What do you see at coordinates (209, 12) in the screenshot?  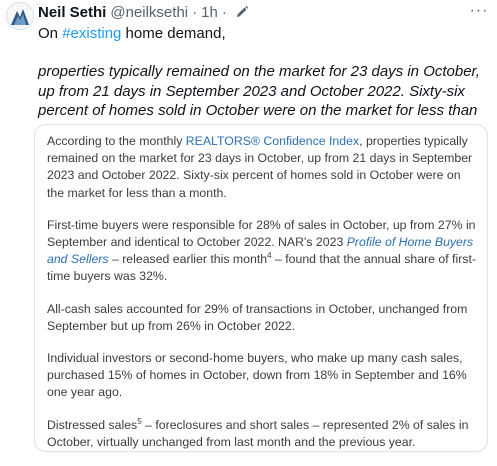 I see `timestamp: 1h` at bounding box center [209, 12].